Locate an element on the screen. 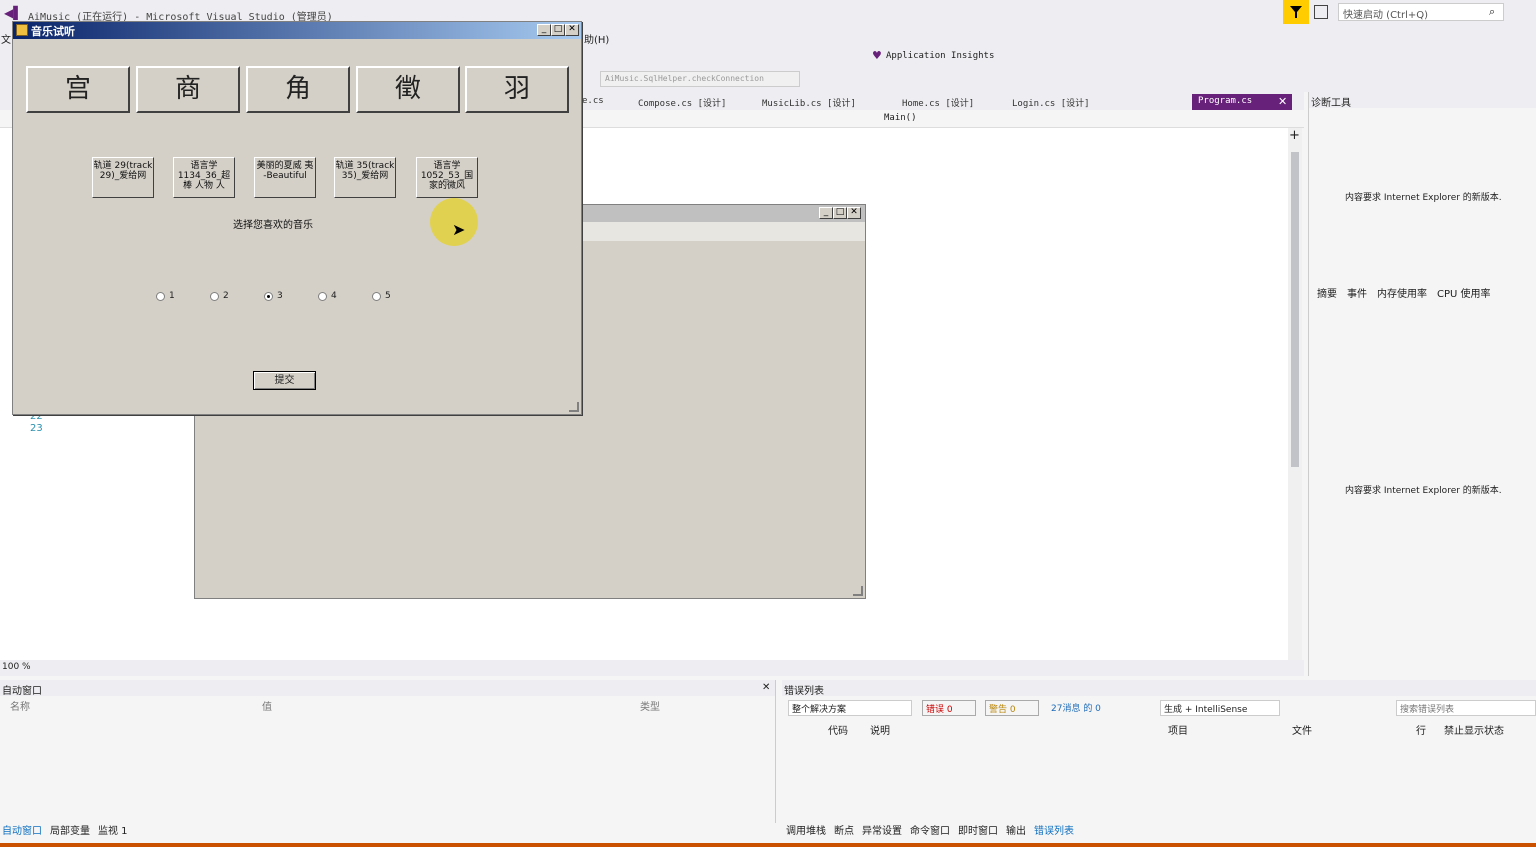  song-button-2: 语言学 1134_36_超 棒 人物 人 is located at coordinates (204, 177).